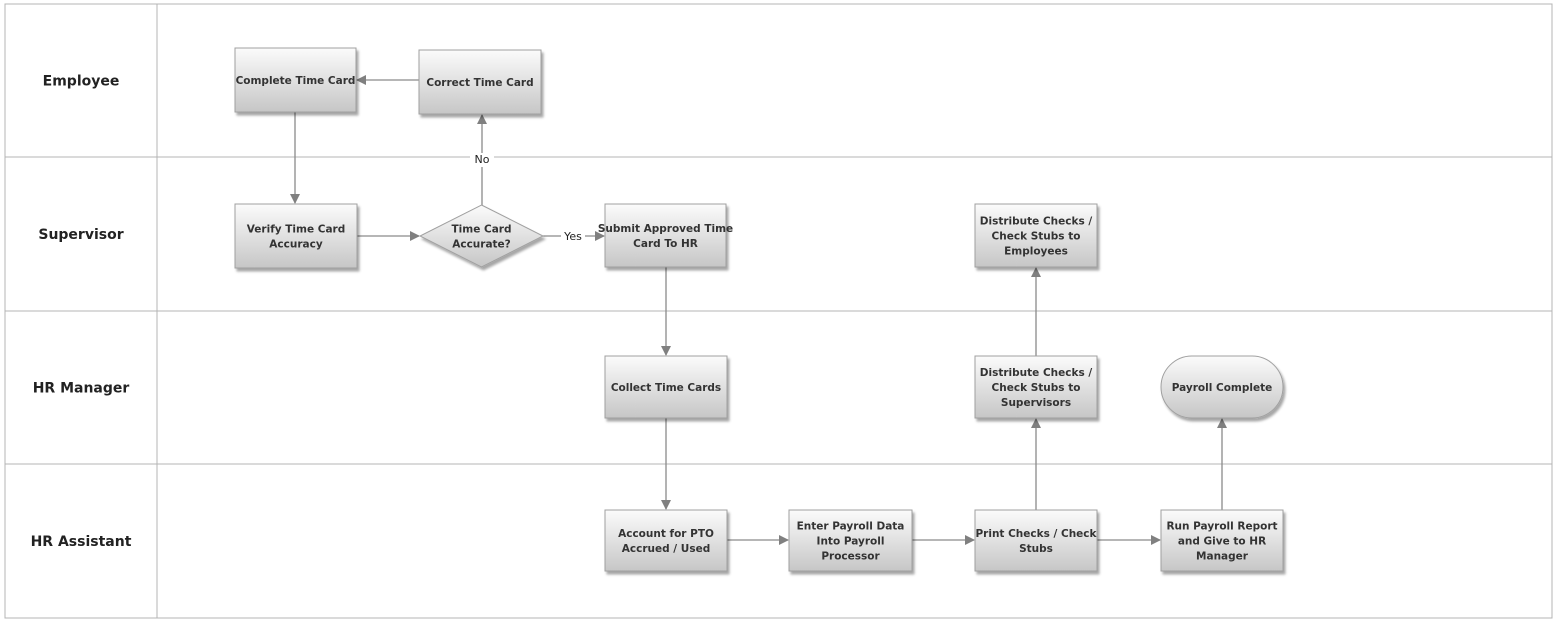 The width and height of the screenshot is (1557, 622). Describe the element at coordinates (296, 230) in the screenshot. I see `node-label-line: Verify Time Card` at that location.